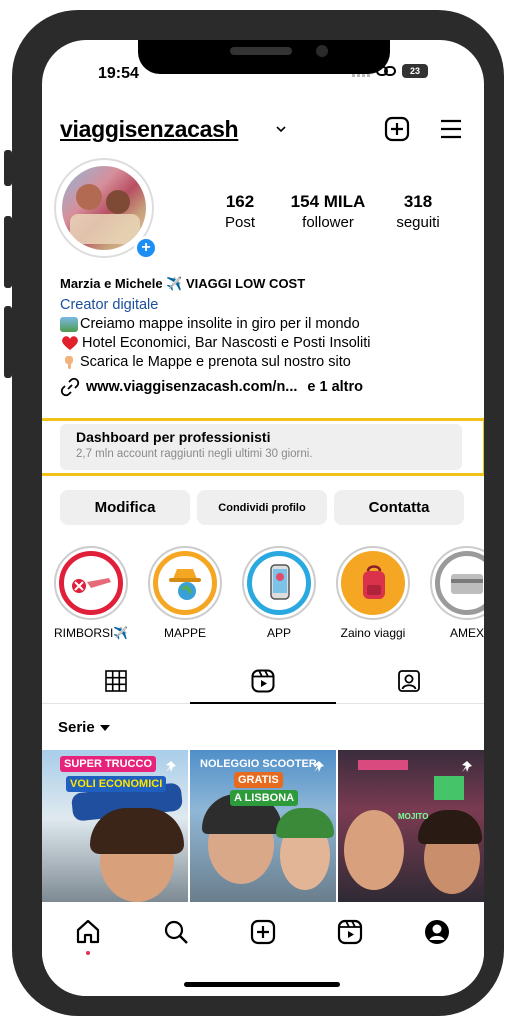  I want to click on profile-link: www.viaggisenzacash.com/n... e 1 altro, so click(265, 387).